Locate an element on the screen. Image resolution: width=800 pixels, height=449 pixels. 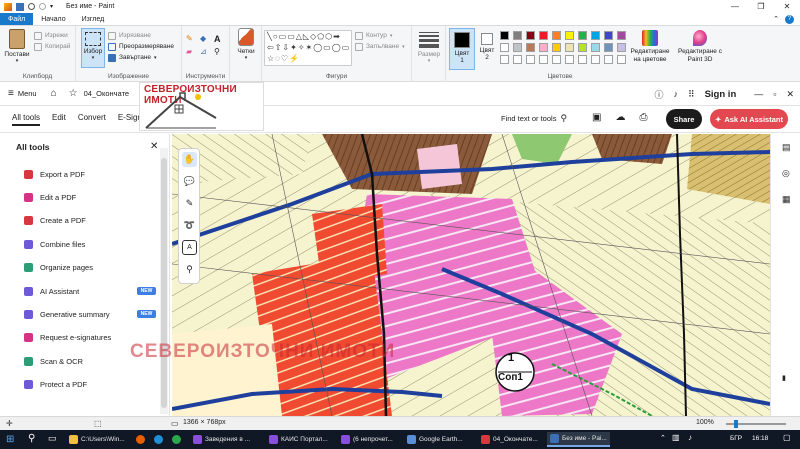
redo-icon is located at coordinates (42, 6).